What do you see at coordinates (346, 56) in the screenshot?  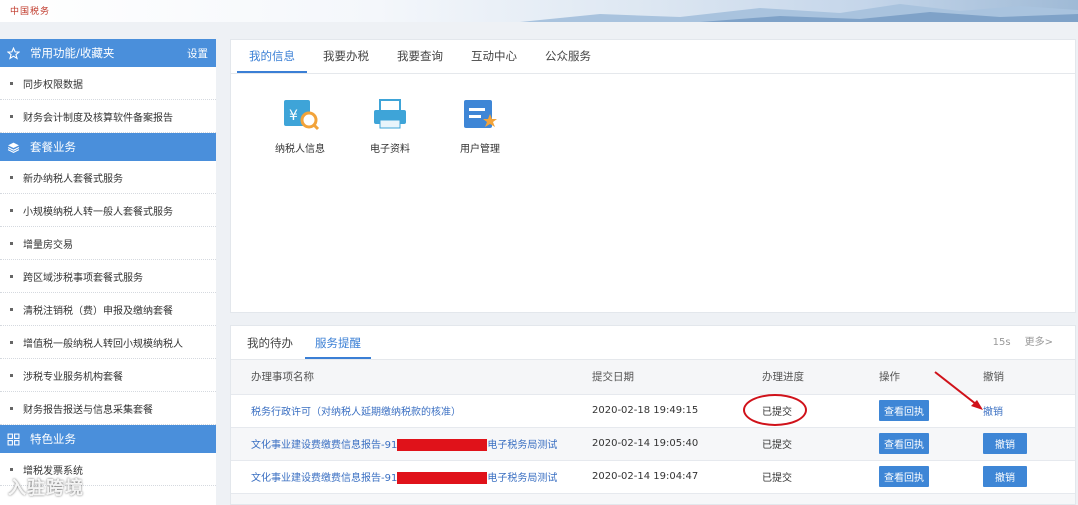 I see `tab-tax-handling: 我要办税` at bounding box center [346, 56].